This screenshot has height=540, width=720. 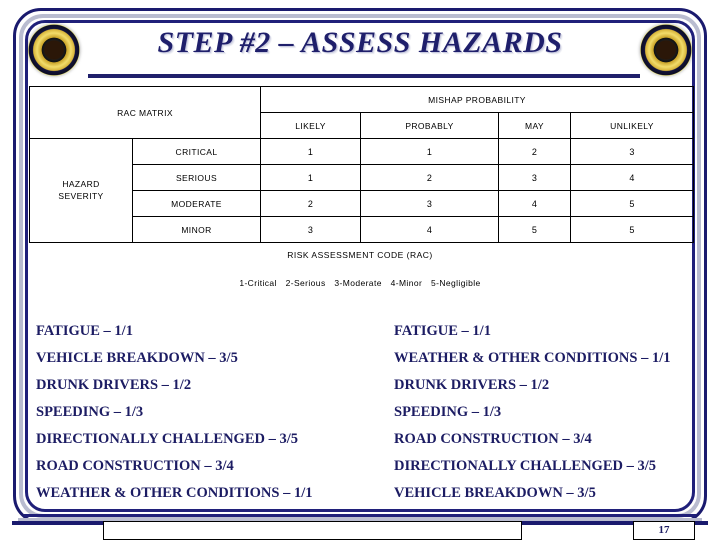 What do you see at coordinates (664, 530) in the screenshot?
I see `page-number: 17` at bounding box center [664, 530].